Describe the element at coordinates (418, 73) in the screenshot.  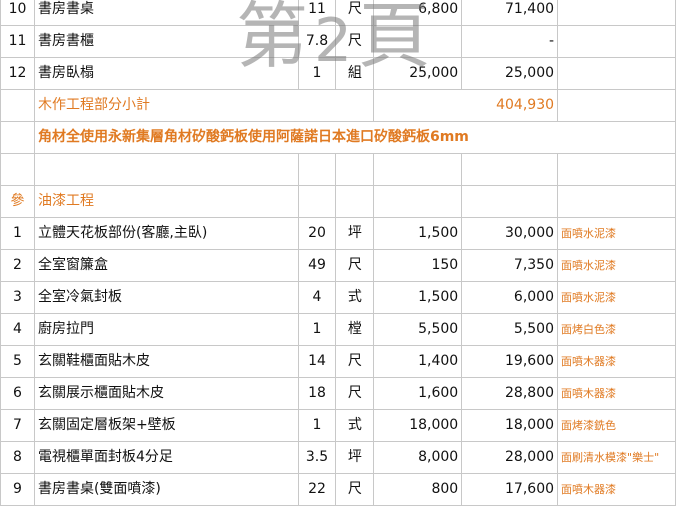
I see `price-cell: 25,000` at that location.